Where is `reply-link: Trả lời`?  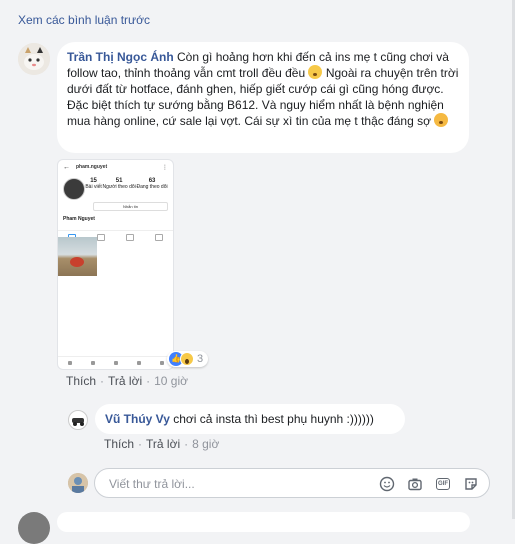
reply-link: Trả lời is located at coordinates (125, 381).